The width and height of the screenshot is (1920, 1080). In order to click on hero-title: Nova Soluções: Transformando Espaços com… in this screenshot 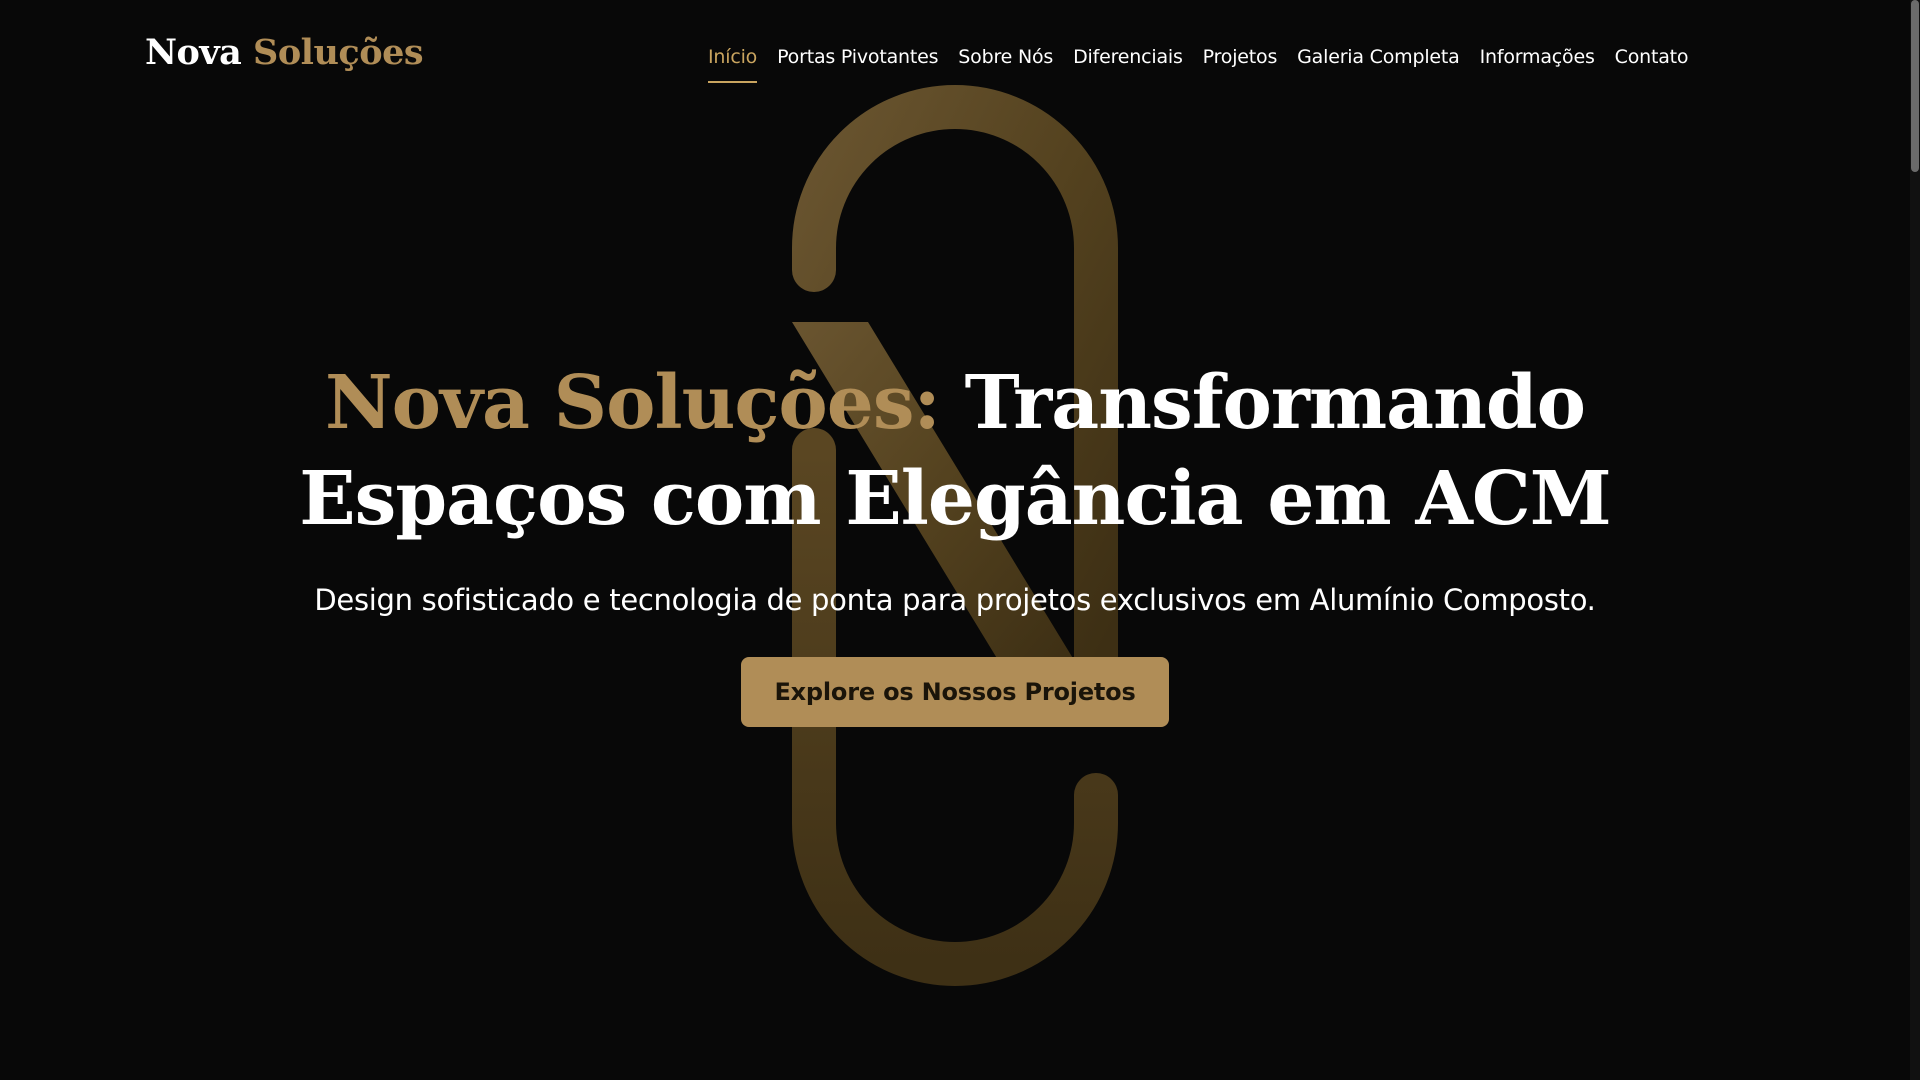, I will do `click(955, 451)`.